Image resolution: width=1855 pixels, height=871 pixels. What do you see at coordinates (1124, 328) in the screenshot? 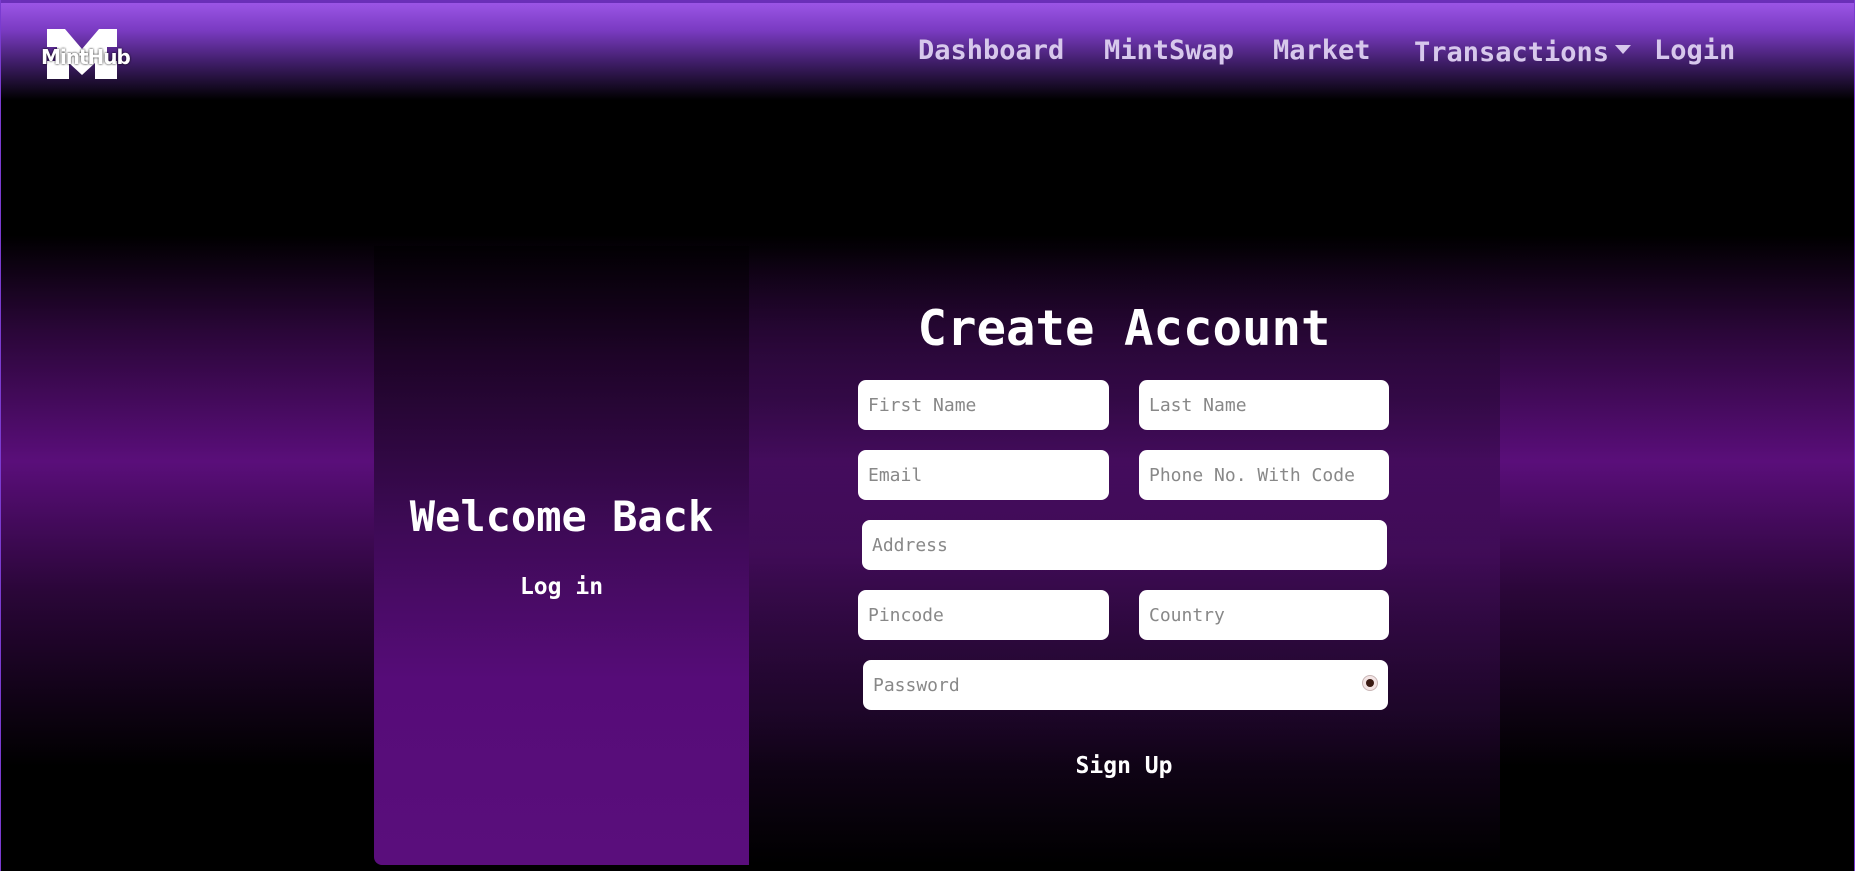
I see `form-title: Create Account` at bounding box center [1124, 328].